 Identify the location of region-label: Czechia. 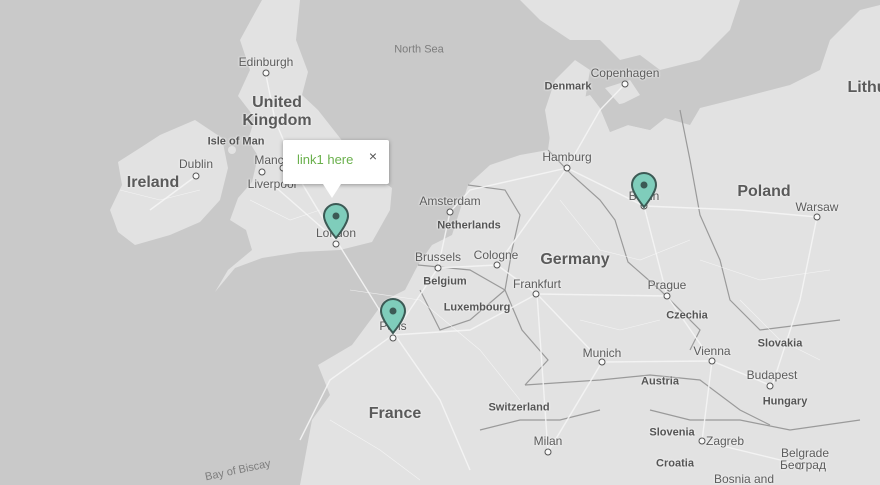
(687, 315).